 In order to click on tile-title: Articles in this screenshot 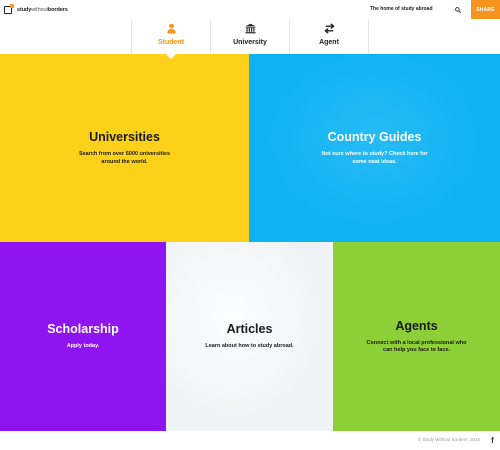, I will do `click(249, 329)`.